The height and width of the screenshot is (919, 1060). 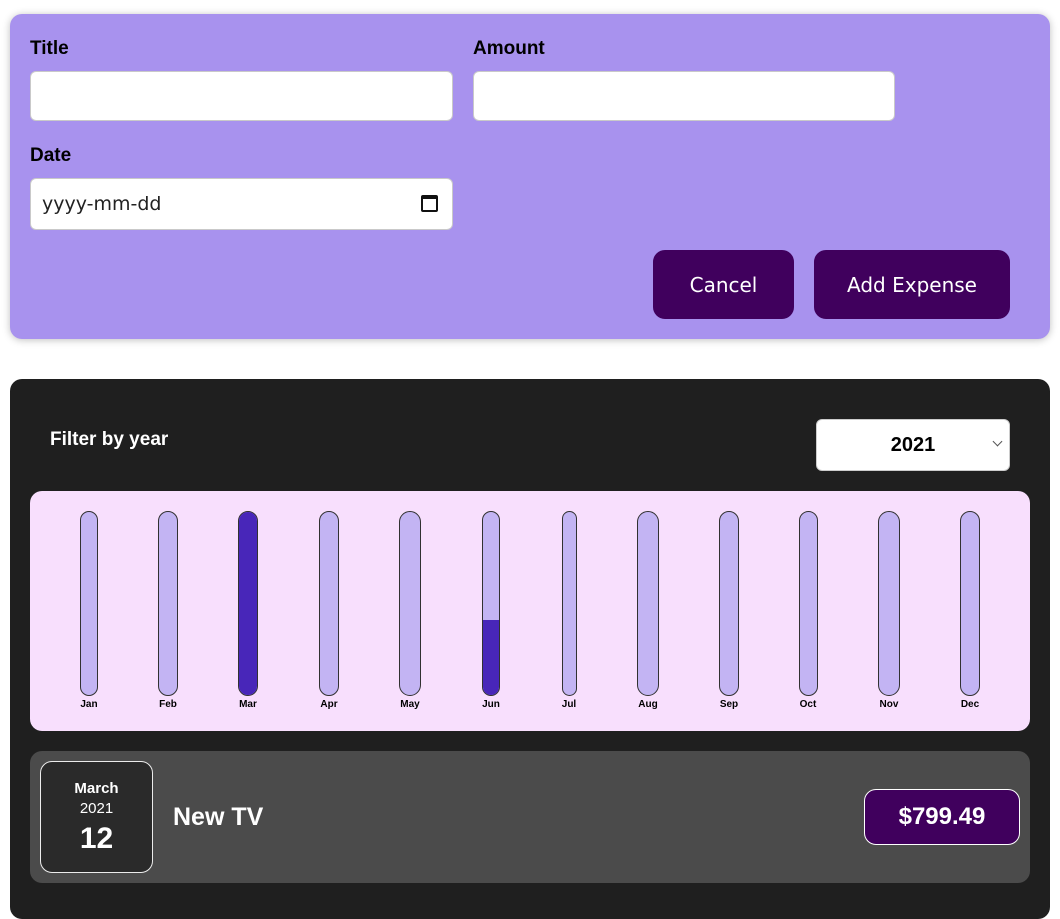 I want to click on amount-label: Amount, so click(x=509, y=48).